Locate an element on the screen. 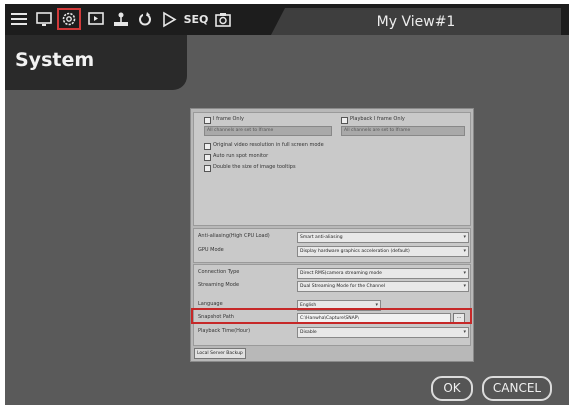 The width and height of the screenshot is (573, 409). streaming-mode-value: Dual Streaming Mode for the Channel is located at coordinates (343, 286).